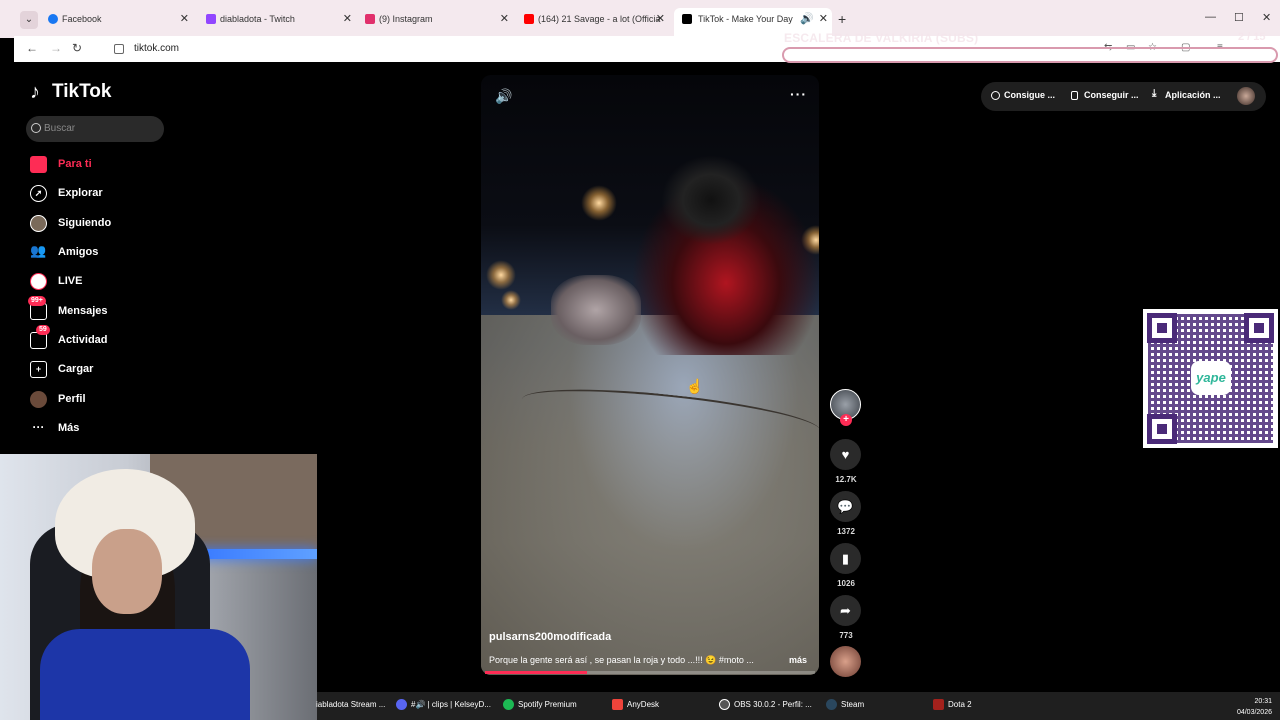 This screenshot has width=1280, height=720. I want to click on messages-badge: 99+, so click(37, 301).